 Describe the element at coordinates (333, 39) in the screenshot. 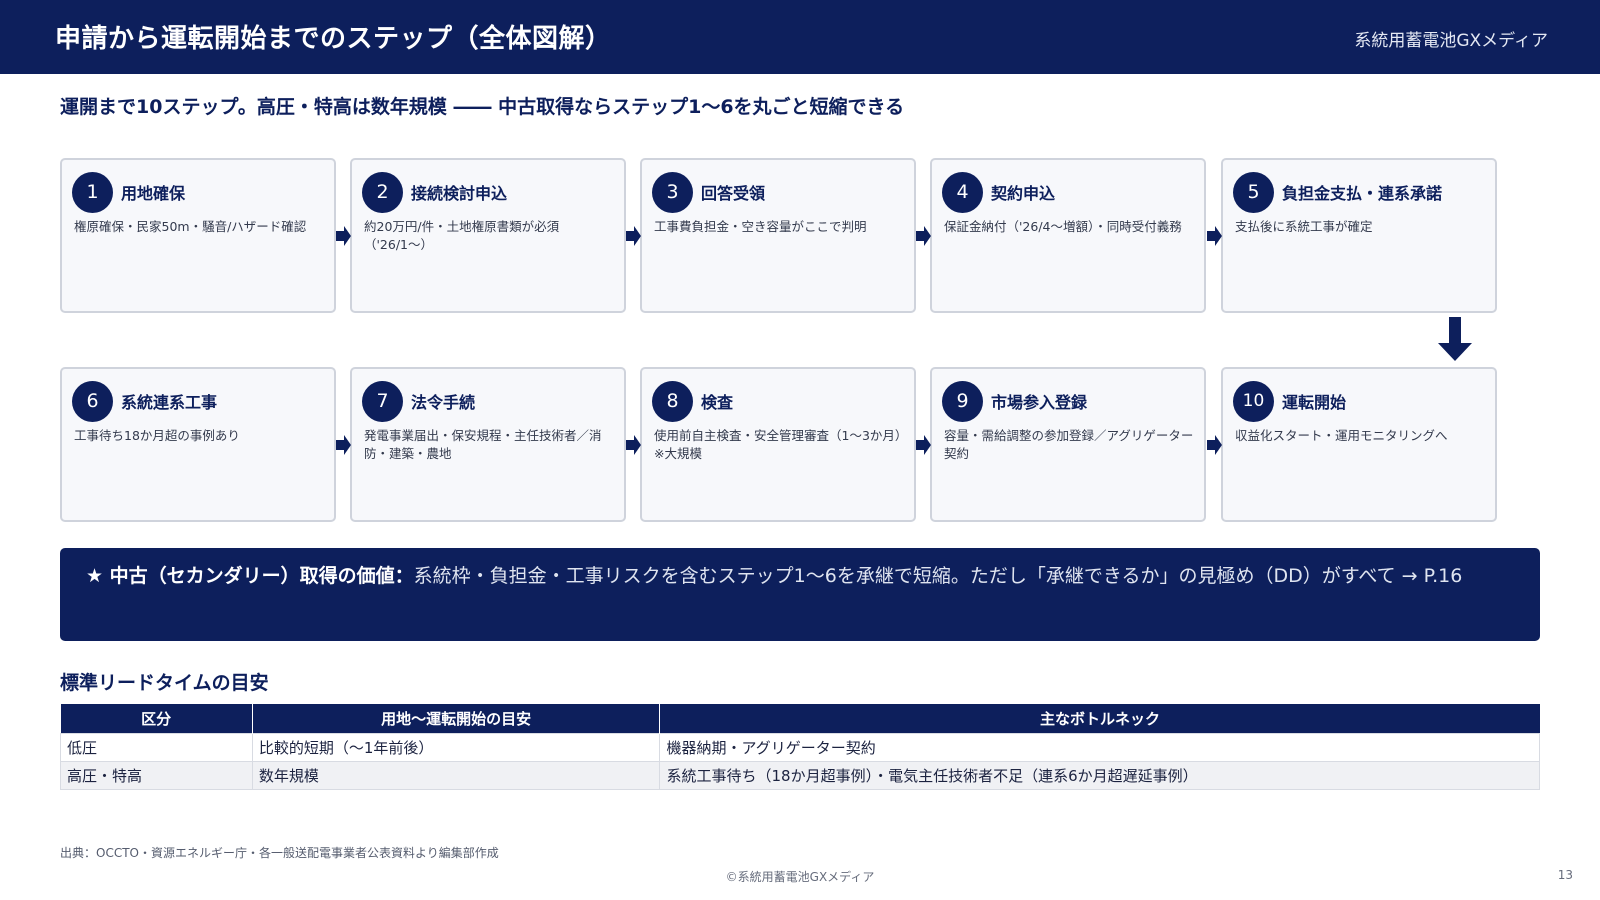

I see `page-title: 申請から運転開始までのステップ（全体図解）` at that location.